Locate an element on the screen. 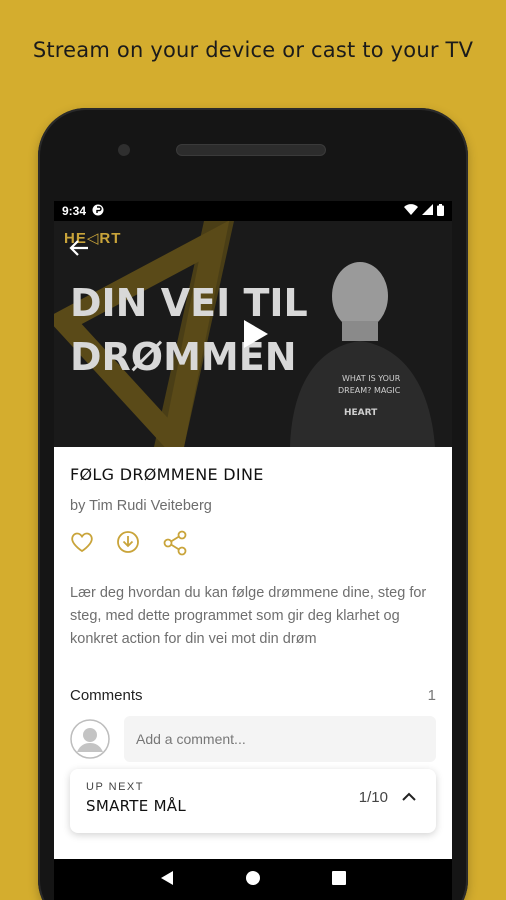 The height and width of the screenshot is (900, 506). hero-title: DIN VEI TIL DRØMMEN is located at coordinates (189, 330).